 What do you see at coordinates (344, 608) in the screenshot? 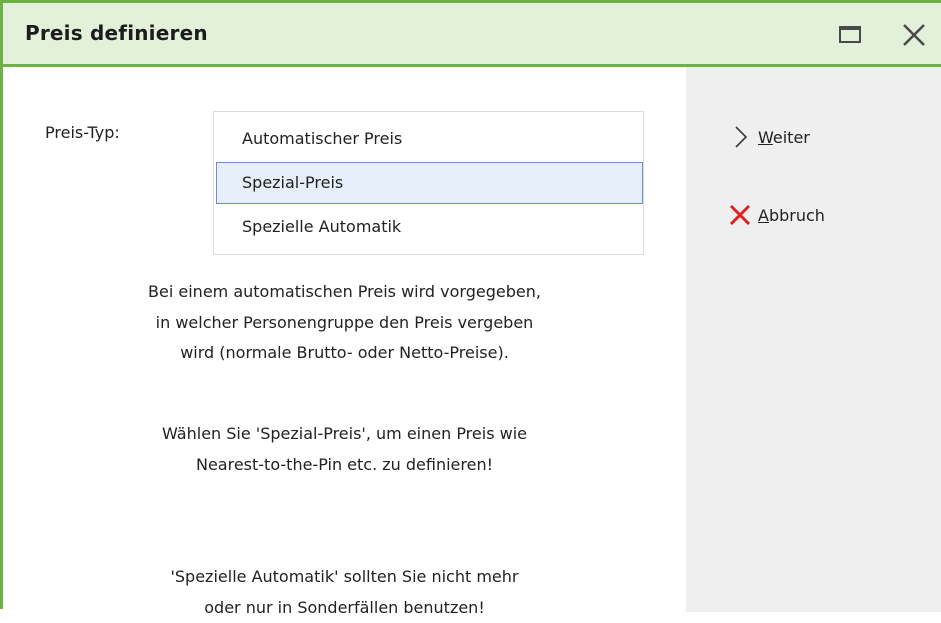
I see `description-line: oder nur in Sonderfällen benutzen!` at bounding box center [344, 608].